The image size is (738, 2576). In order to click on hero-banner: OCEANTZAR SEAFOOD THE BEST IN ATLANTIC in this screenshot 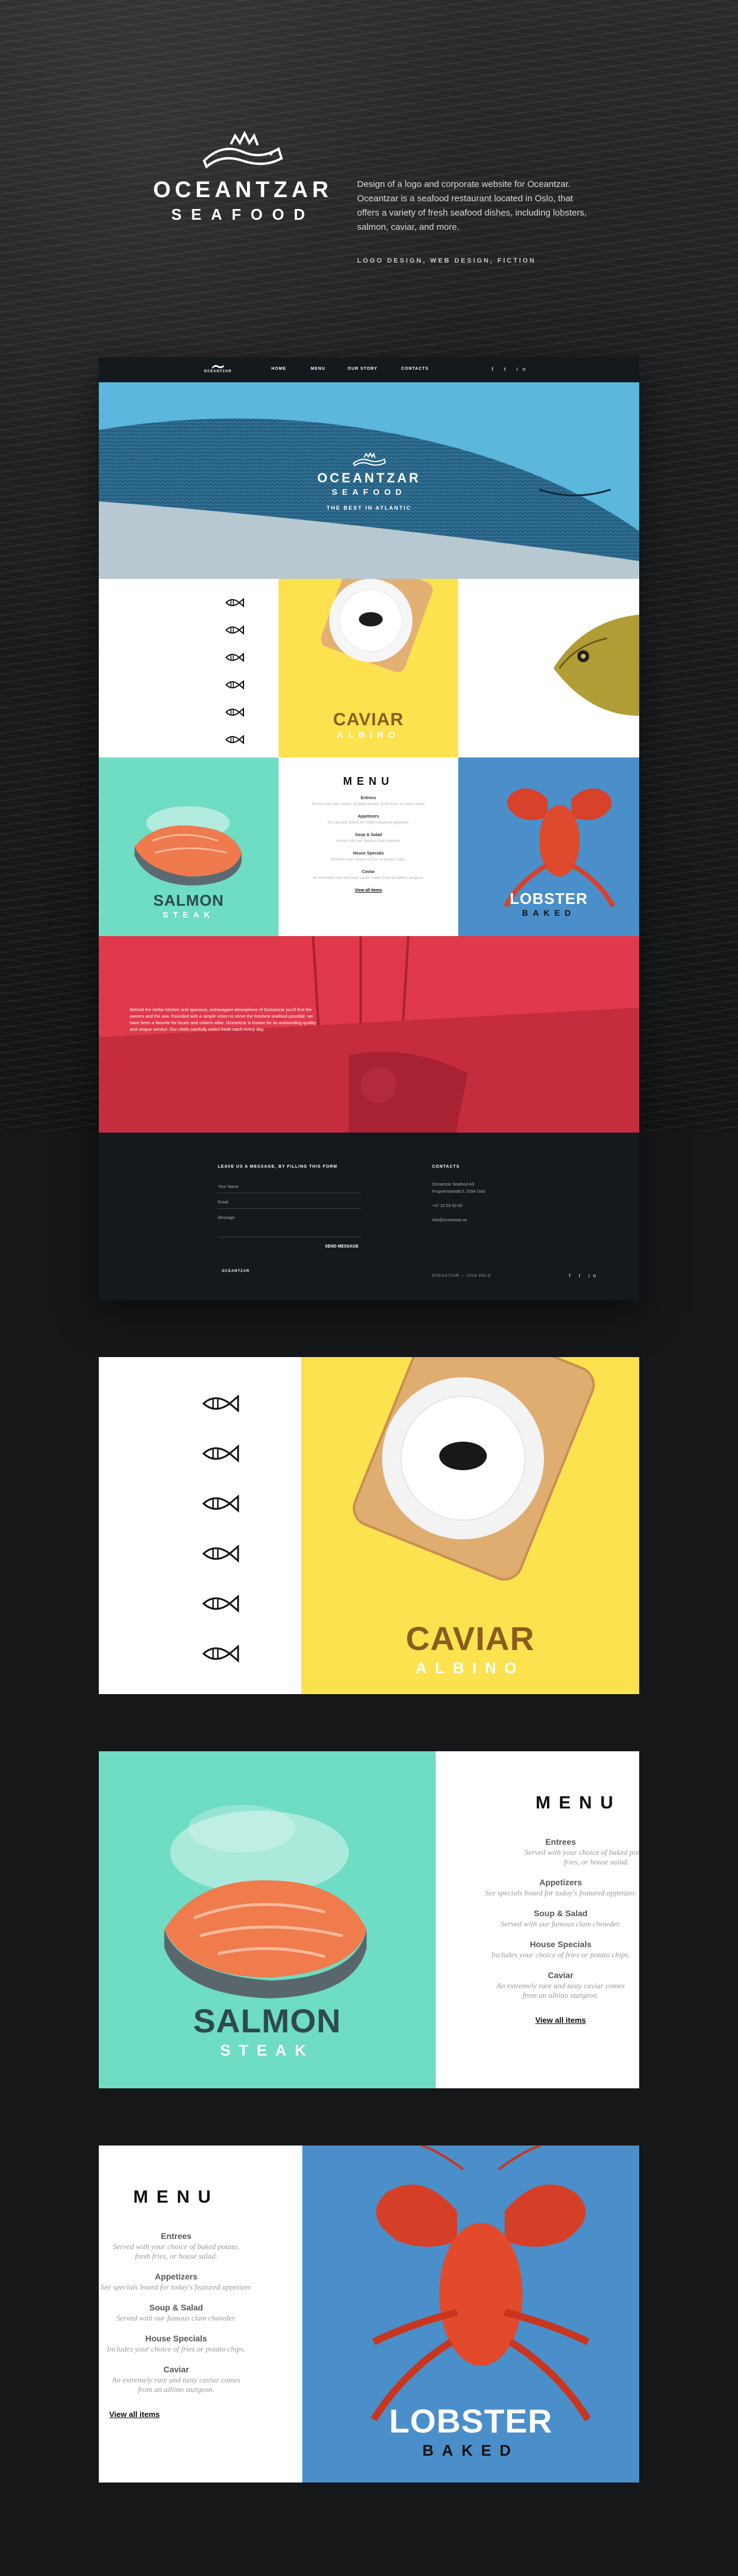, I will do `click(369, 481)`.